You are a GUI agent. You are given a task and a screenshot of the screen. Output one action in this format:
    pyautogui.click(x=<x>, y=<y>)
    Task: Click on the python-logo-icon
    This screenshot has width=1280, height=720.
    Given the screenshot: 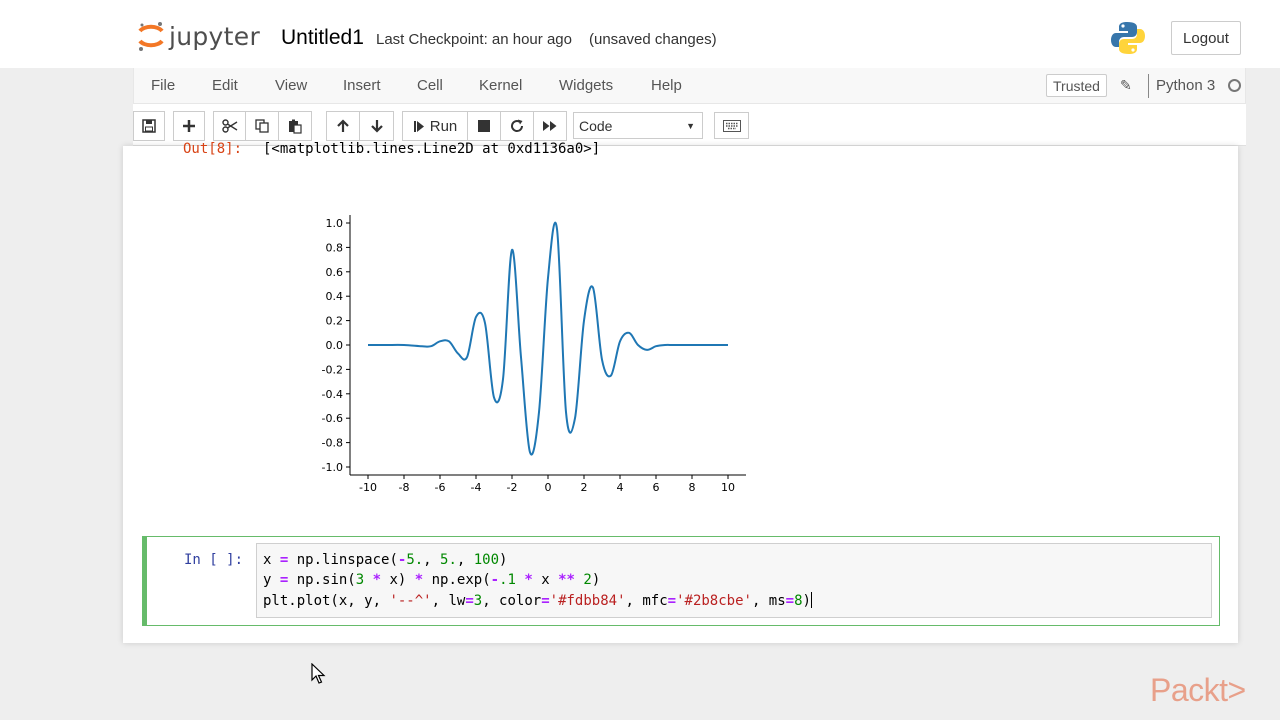 What is the action you would take?
    pyautogui.click(x=1128, y=40)
    